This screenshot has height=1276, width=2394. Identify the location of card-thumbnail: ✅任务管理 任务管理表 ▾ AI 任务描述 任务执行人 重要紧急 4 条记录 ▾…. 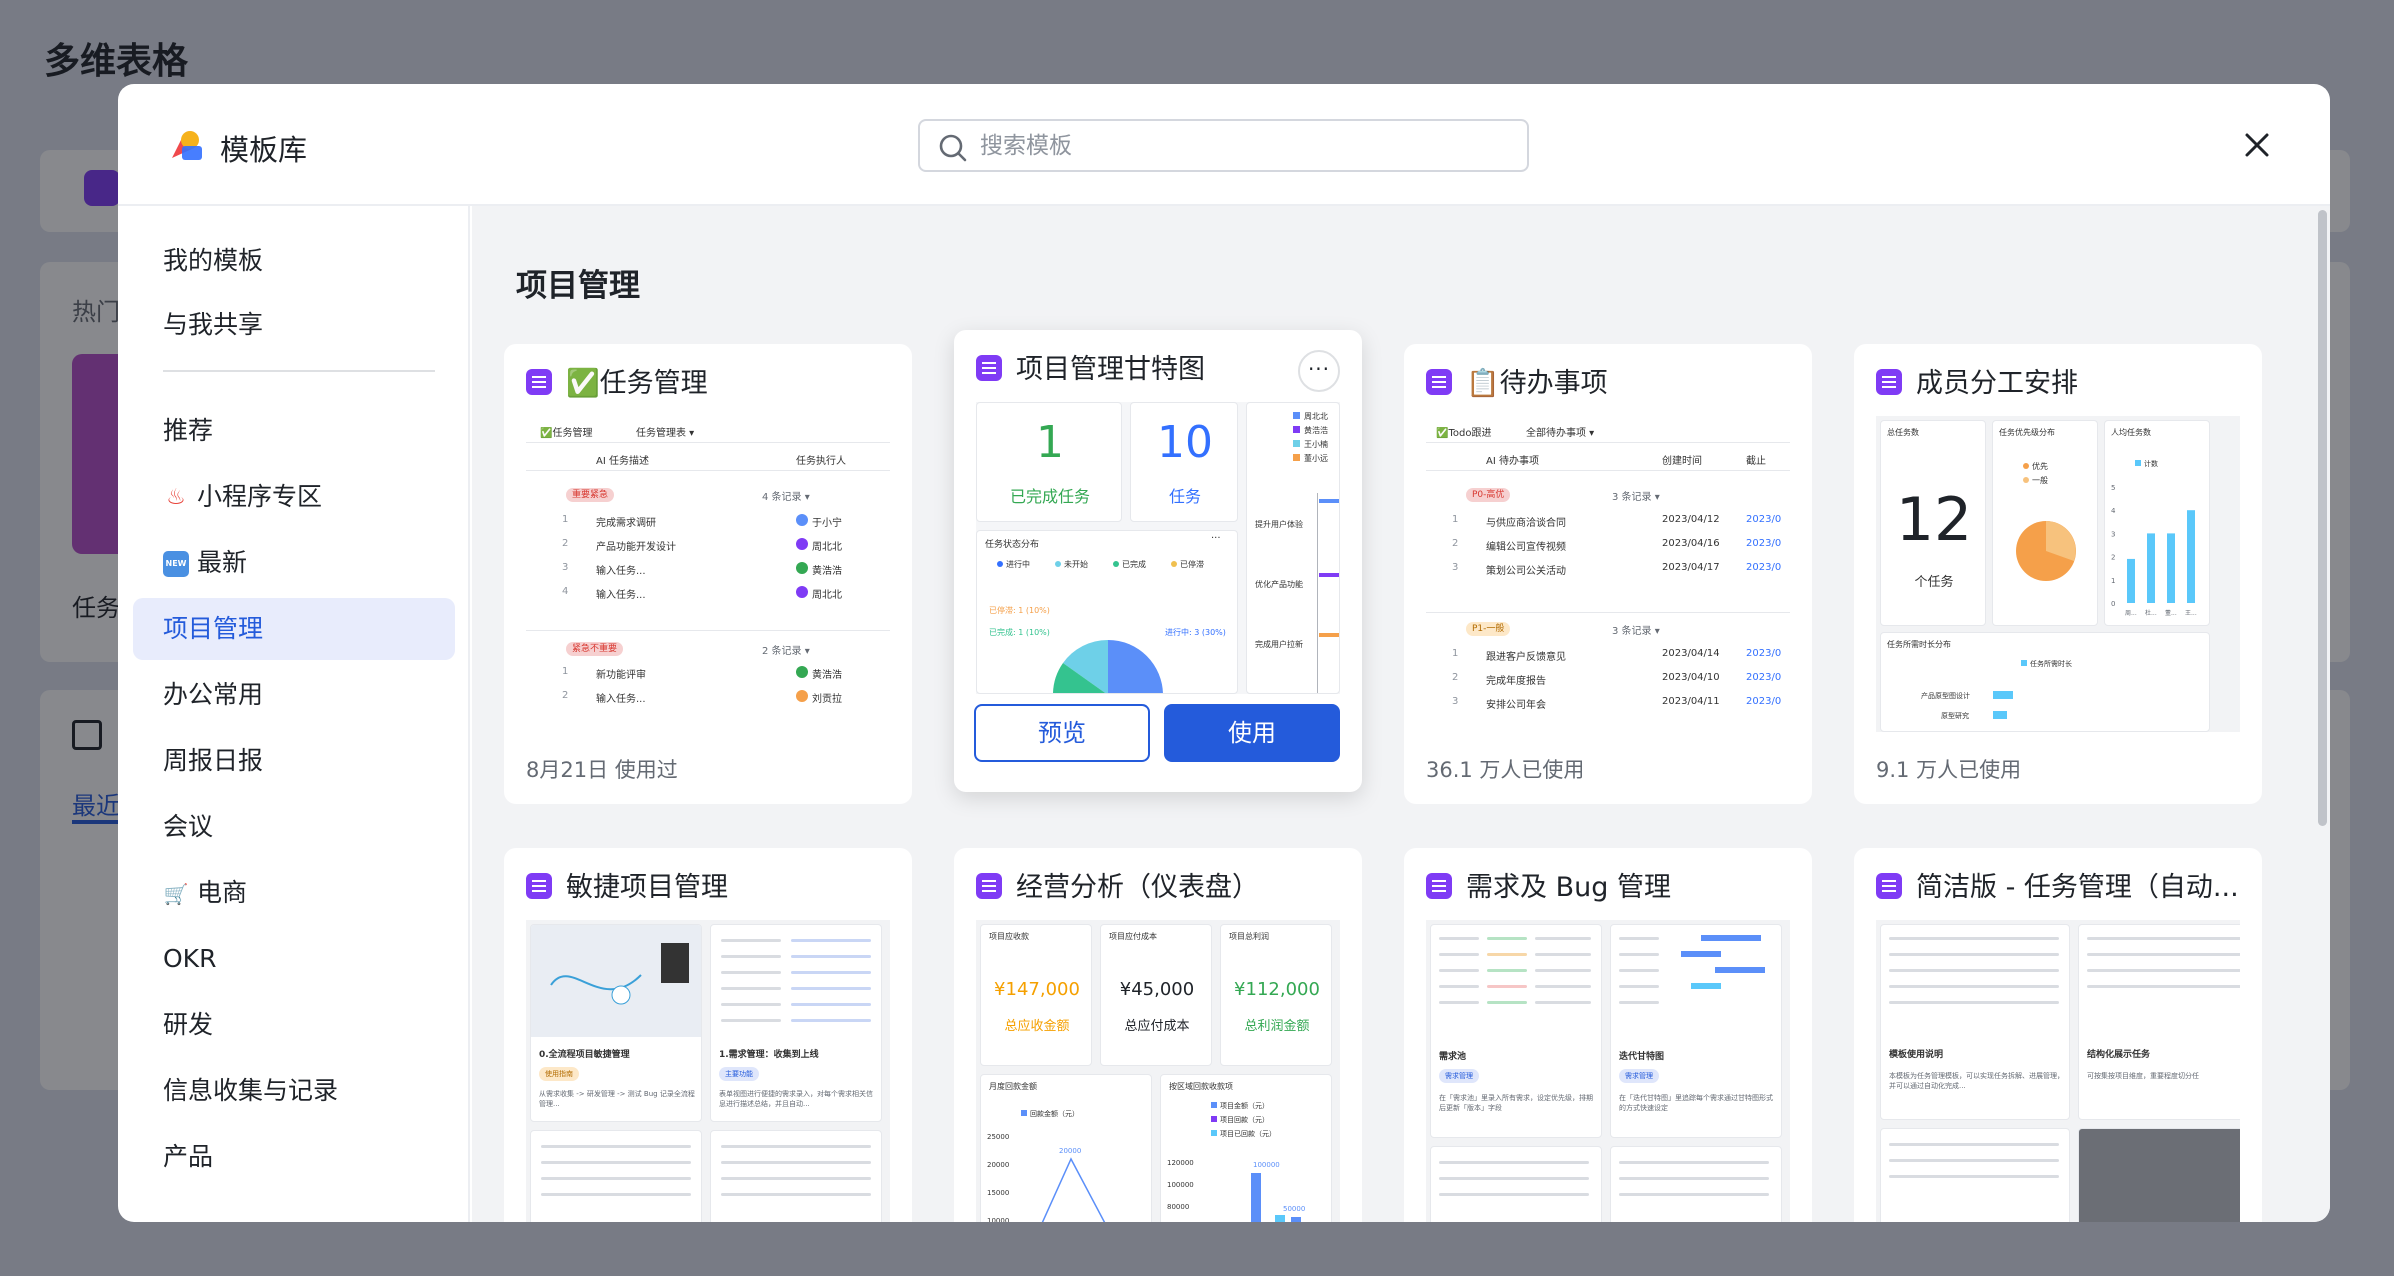
(708, 574).